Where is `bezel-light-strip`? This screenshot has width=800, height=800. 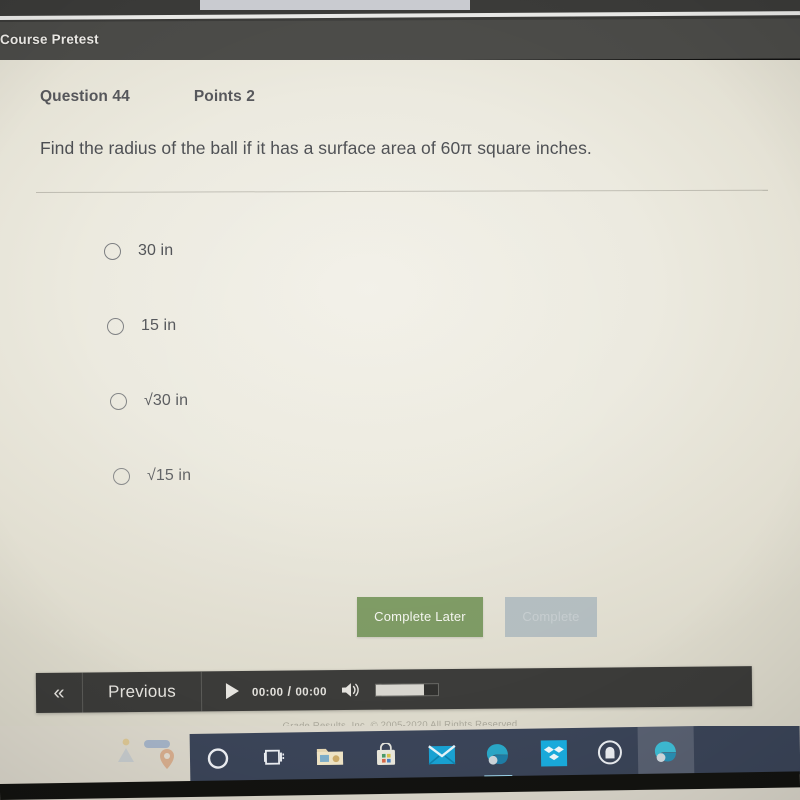 bezel-light-strip is located at coordinates (335, 5).